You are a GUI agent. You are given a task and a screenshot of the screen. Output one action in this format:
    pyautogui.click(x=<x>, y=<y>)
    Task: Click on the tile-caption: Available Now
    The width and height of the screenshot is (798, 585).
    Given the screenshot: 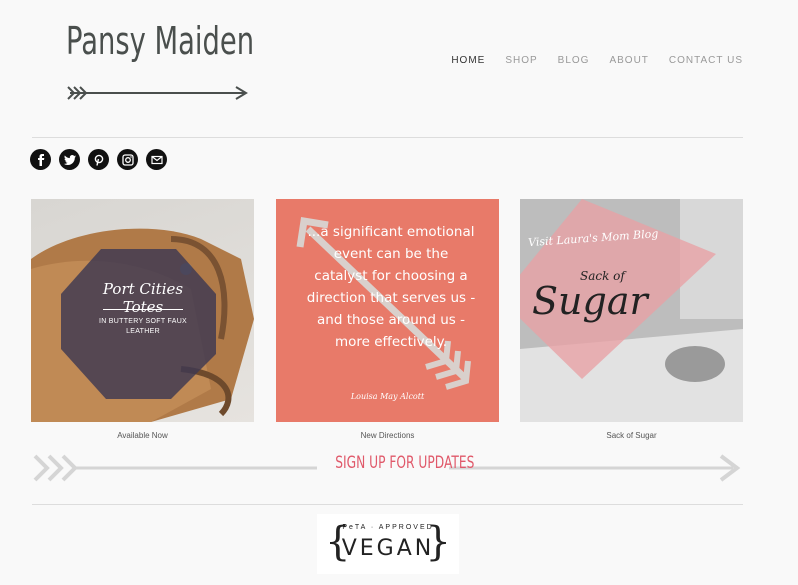 What is the action you would take?
    pyautogui.click(x=142, y=435)
    